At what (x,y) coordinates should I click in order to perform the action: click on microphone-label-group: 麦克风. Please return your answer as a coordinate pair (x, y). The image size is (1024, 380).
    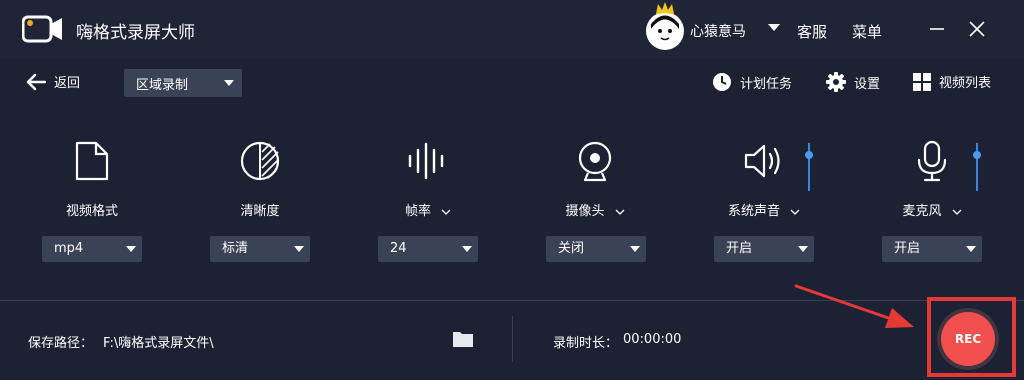
    Looking at the image, I should click on (932, 209).